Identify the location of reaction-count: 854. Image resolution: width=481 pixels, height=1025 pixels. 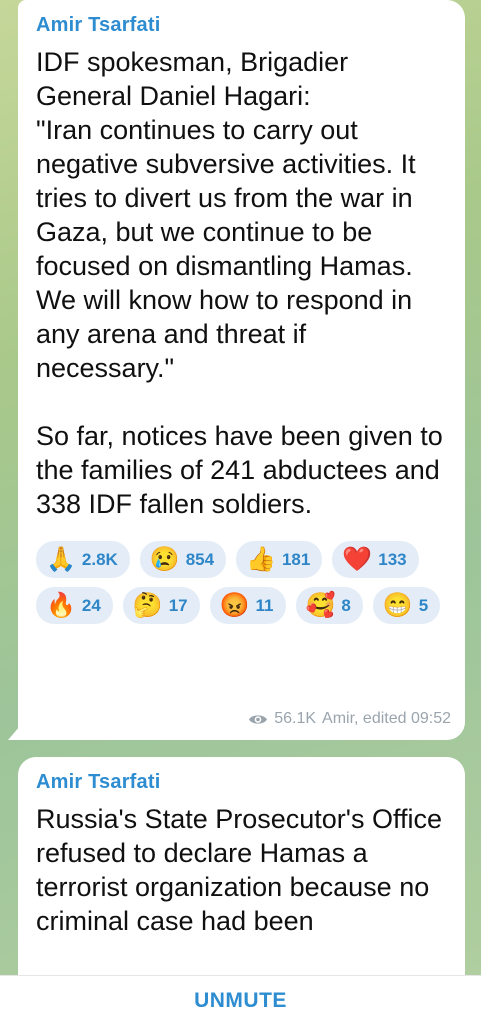
(200, 559).